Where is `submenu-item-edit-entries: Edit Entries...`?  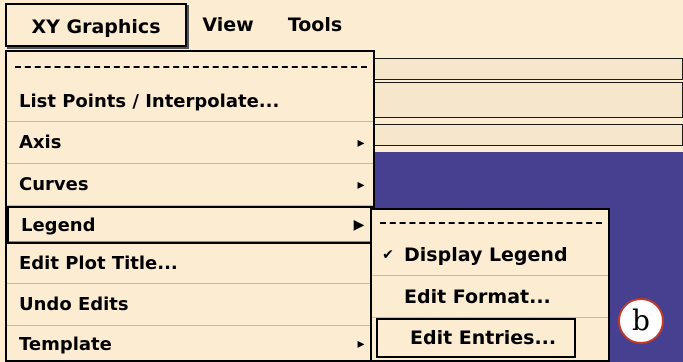 submenu-item-edit-entries: Edit Entries... is located at coordinates (476, 338).